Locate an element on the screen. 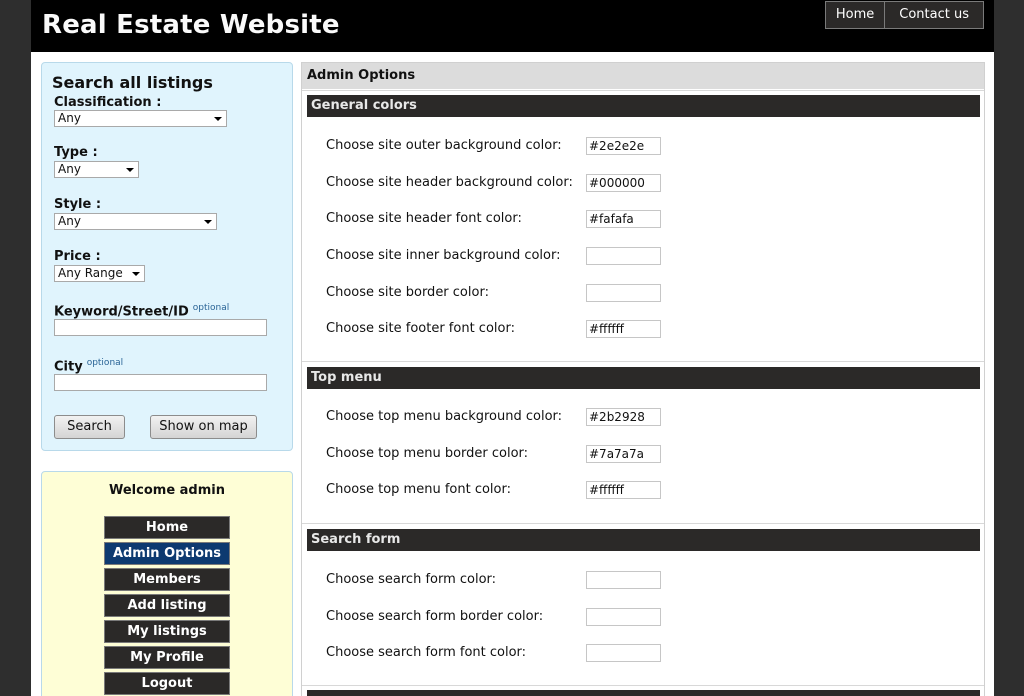 The height and width of the screenshot is (696, 1024). section-header-next is located at coordinates (643, 693).